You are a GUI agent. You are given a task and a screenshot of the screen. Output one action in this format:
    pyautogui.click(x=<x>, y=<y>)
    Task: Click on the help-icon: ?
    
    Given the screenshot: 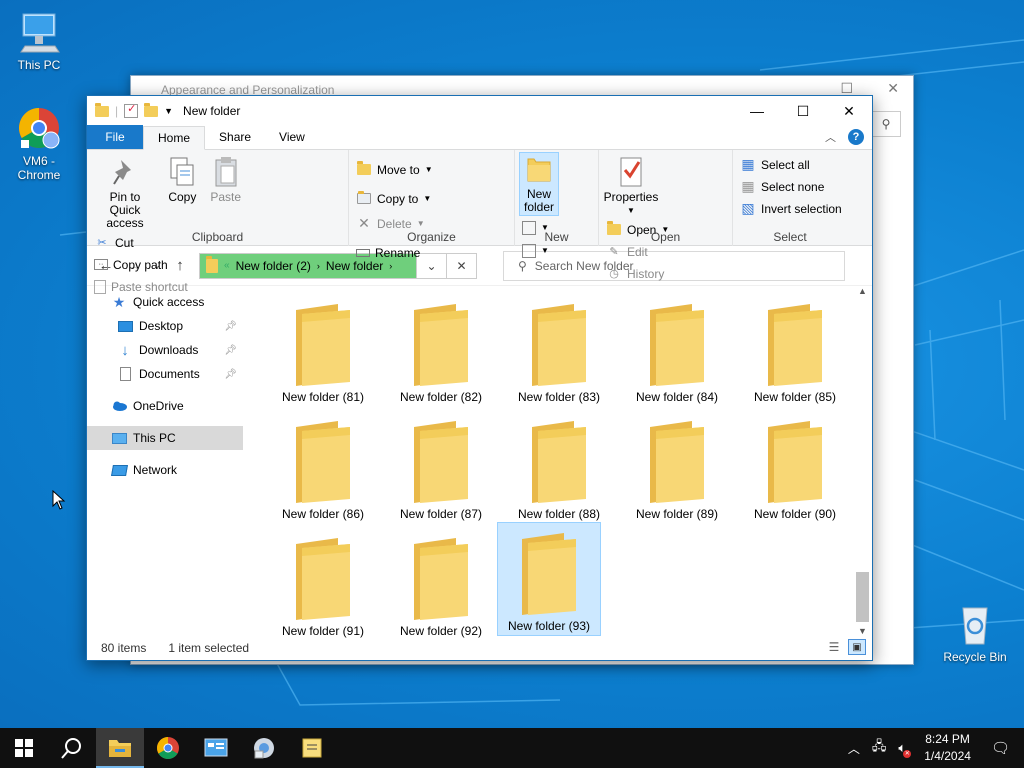 What is the action you would take?
    pyautogui.click(x=856, y=137)
    